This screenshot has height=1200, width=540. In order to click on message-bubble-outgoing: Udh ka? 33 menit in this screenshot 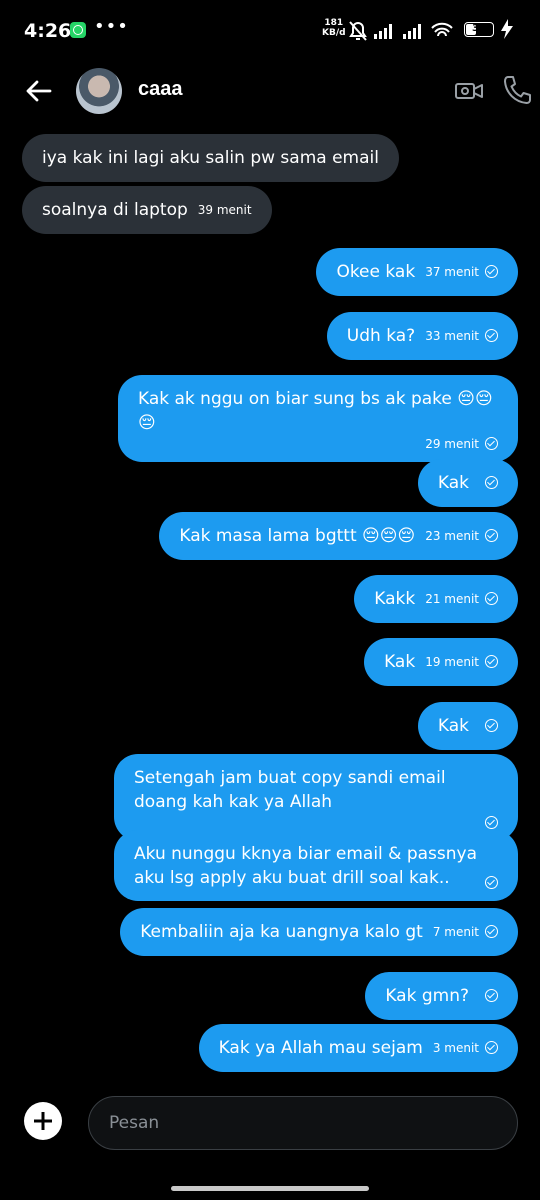, I will do `click(422, 336)`.